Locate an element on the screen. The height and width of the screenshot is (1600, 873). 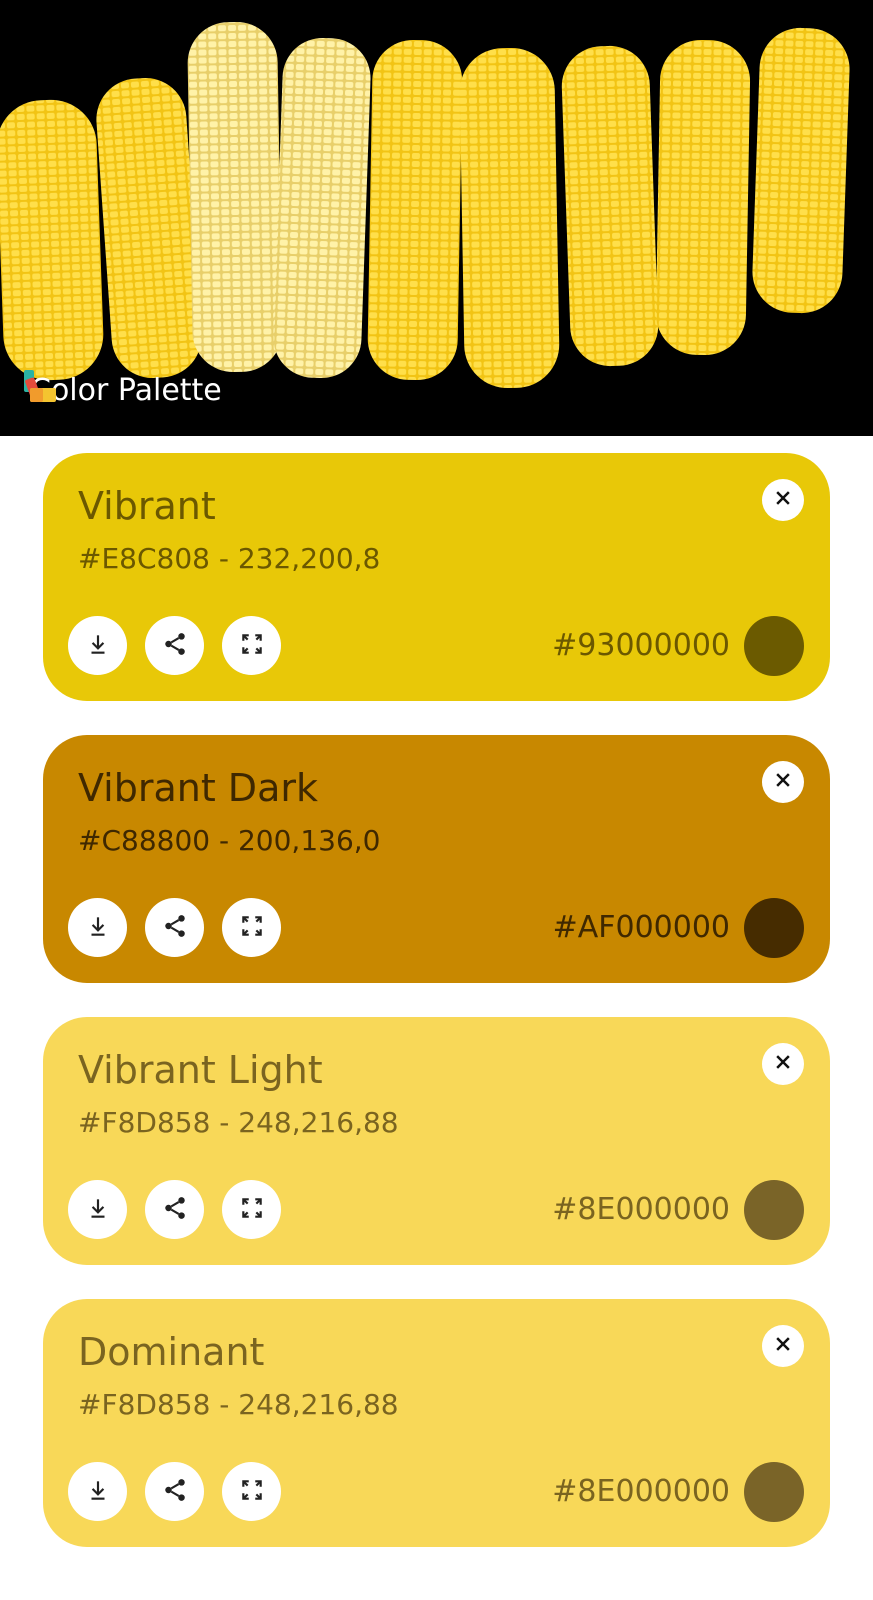
app-header: Color Palette is located at coordinates (122, 390).